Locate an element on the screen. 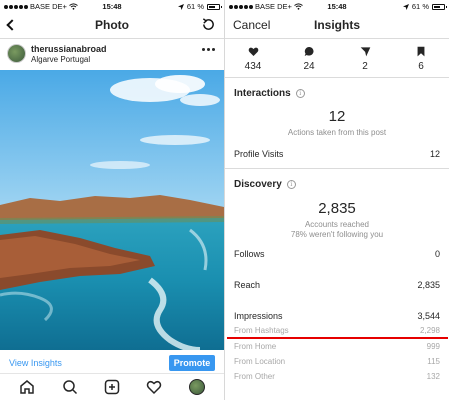 This screenshot has height=400, width=449. interactions-section-title: Interactions i is located at coordinates (269, 93).